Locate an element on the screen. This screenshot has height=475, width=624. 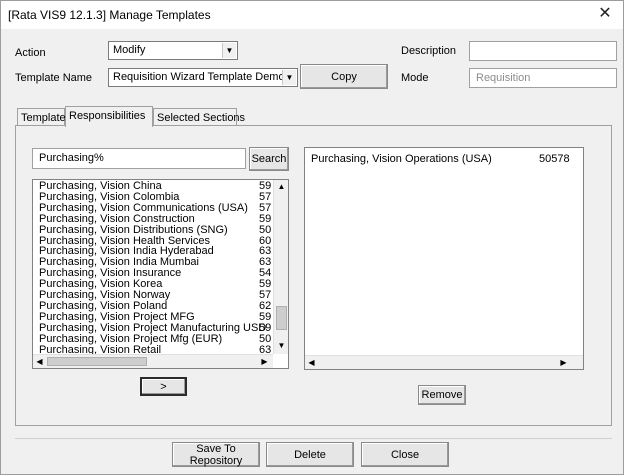
mode-label: Mode is located at coordinates (415, 78).